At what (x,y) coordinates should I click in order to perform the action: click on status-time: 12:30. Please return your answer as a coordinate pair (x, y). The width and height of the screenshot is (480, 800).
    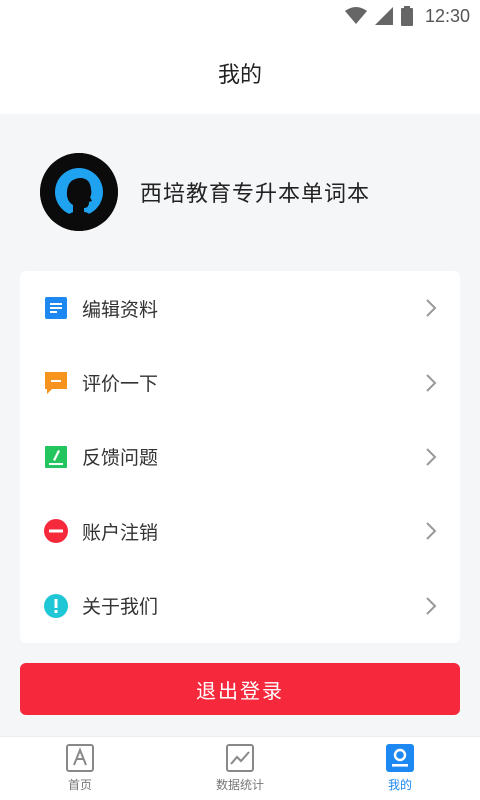
    Looking at the image, I should click on (447, 15).